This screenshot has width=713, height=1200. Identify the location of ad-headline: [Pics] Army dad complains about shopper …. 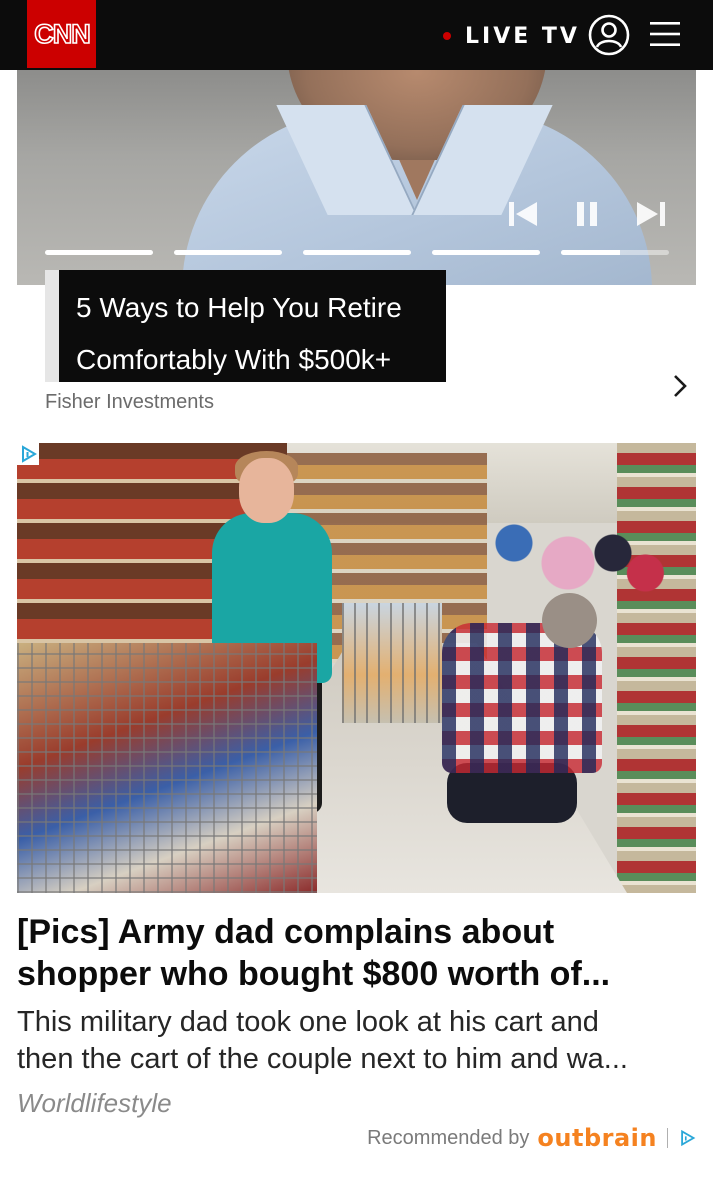
(356, 953).